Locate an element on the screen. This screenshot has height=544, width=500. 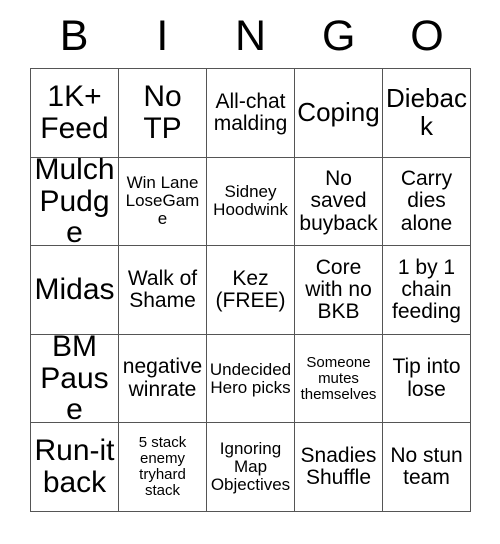
bingo-header-row: B I N G O is located at coordinates (250, 38).